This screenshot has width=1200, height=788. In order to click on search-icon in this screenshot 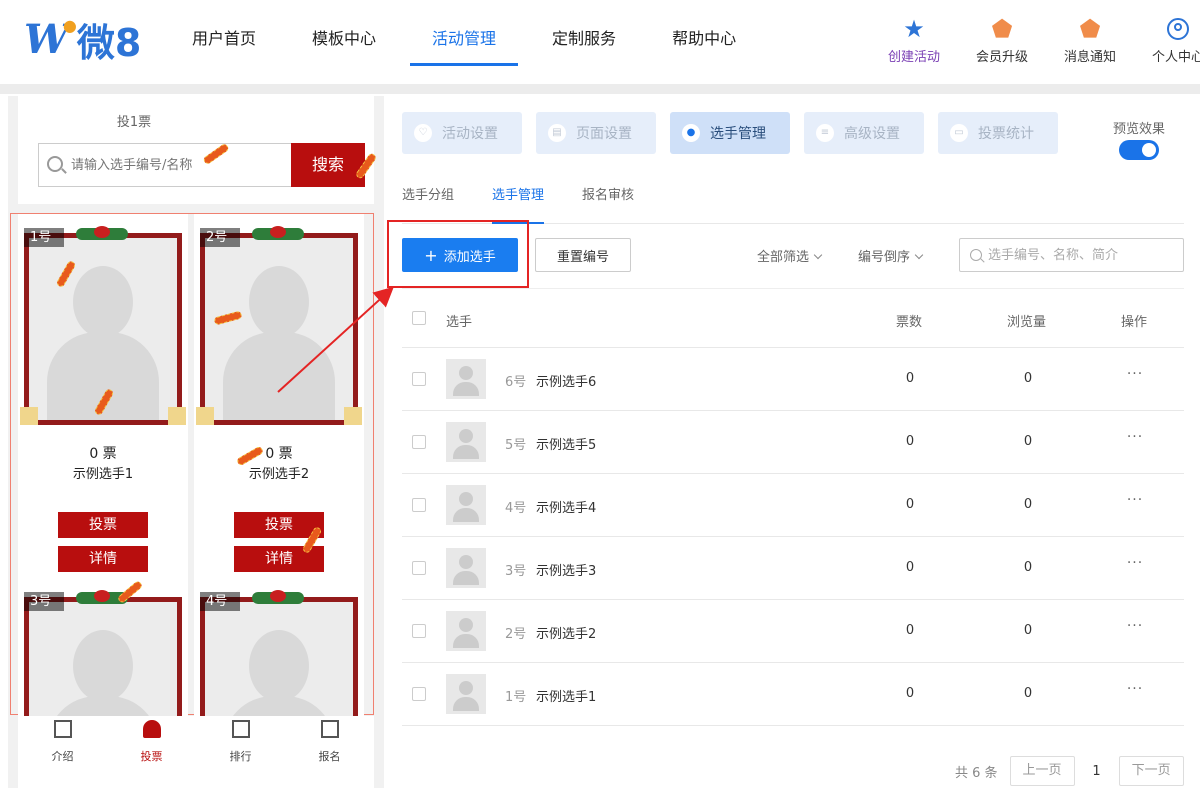, I will do `click(55, 164)`.